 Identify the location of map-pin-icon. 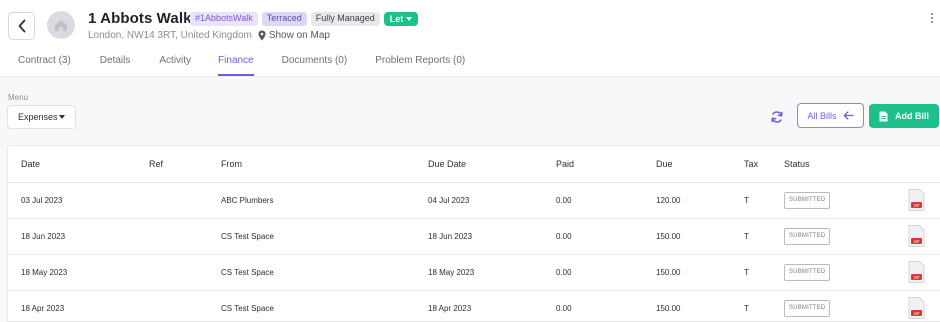
(262, 35).